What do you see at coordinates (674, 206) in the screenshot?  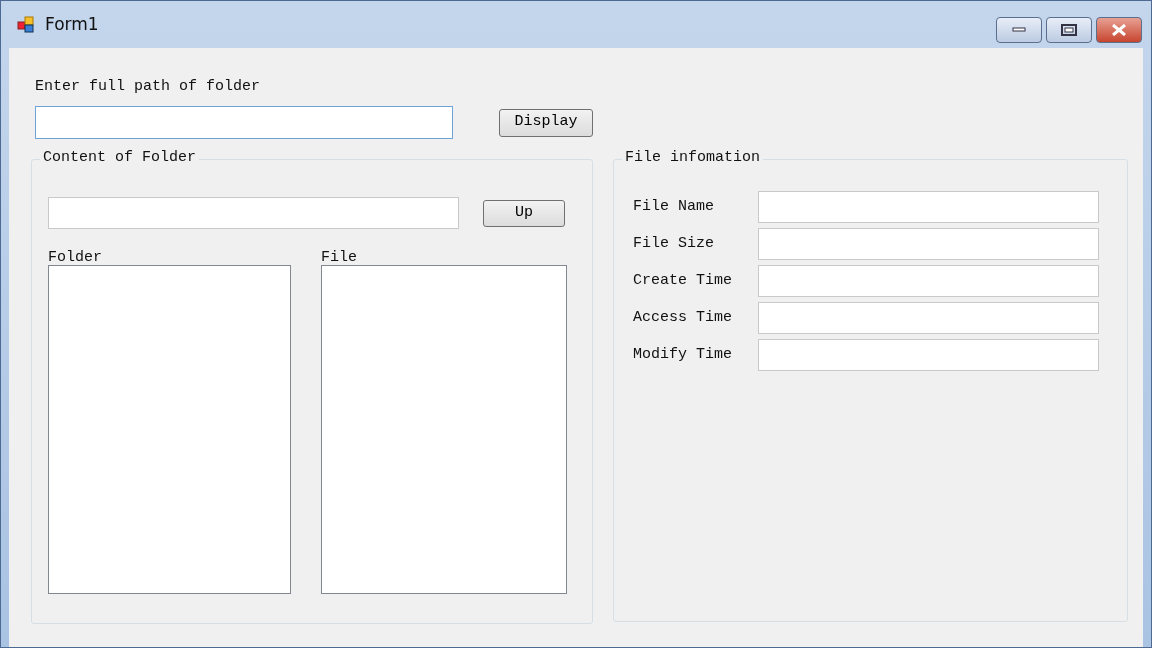 I see `field-label: File Name` at bounding box center [674, 206].